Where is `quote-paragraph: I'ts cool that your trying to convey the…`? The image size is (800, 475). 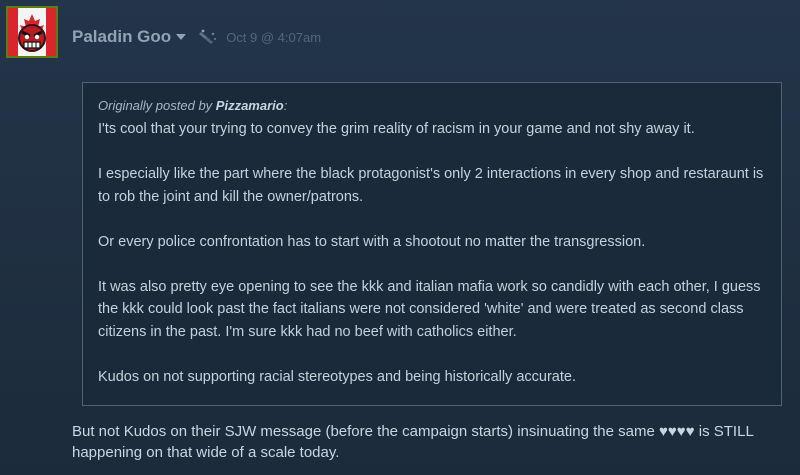
quote-paragraph: I'ts cool that your trying to convey the… is located at coordinates (396, 129).